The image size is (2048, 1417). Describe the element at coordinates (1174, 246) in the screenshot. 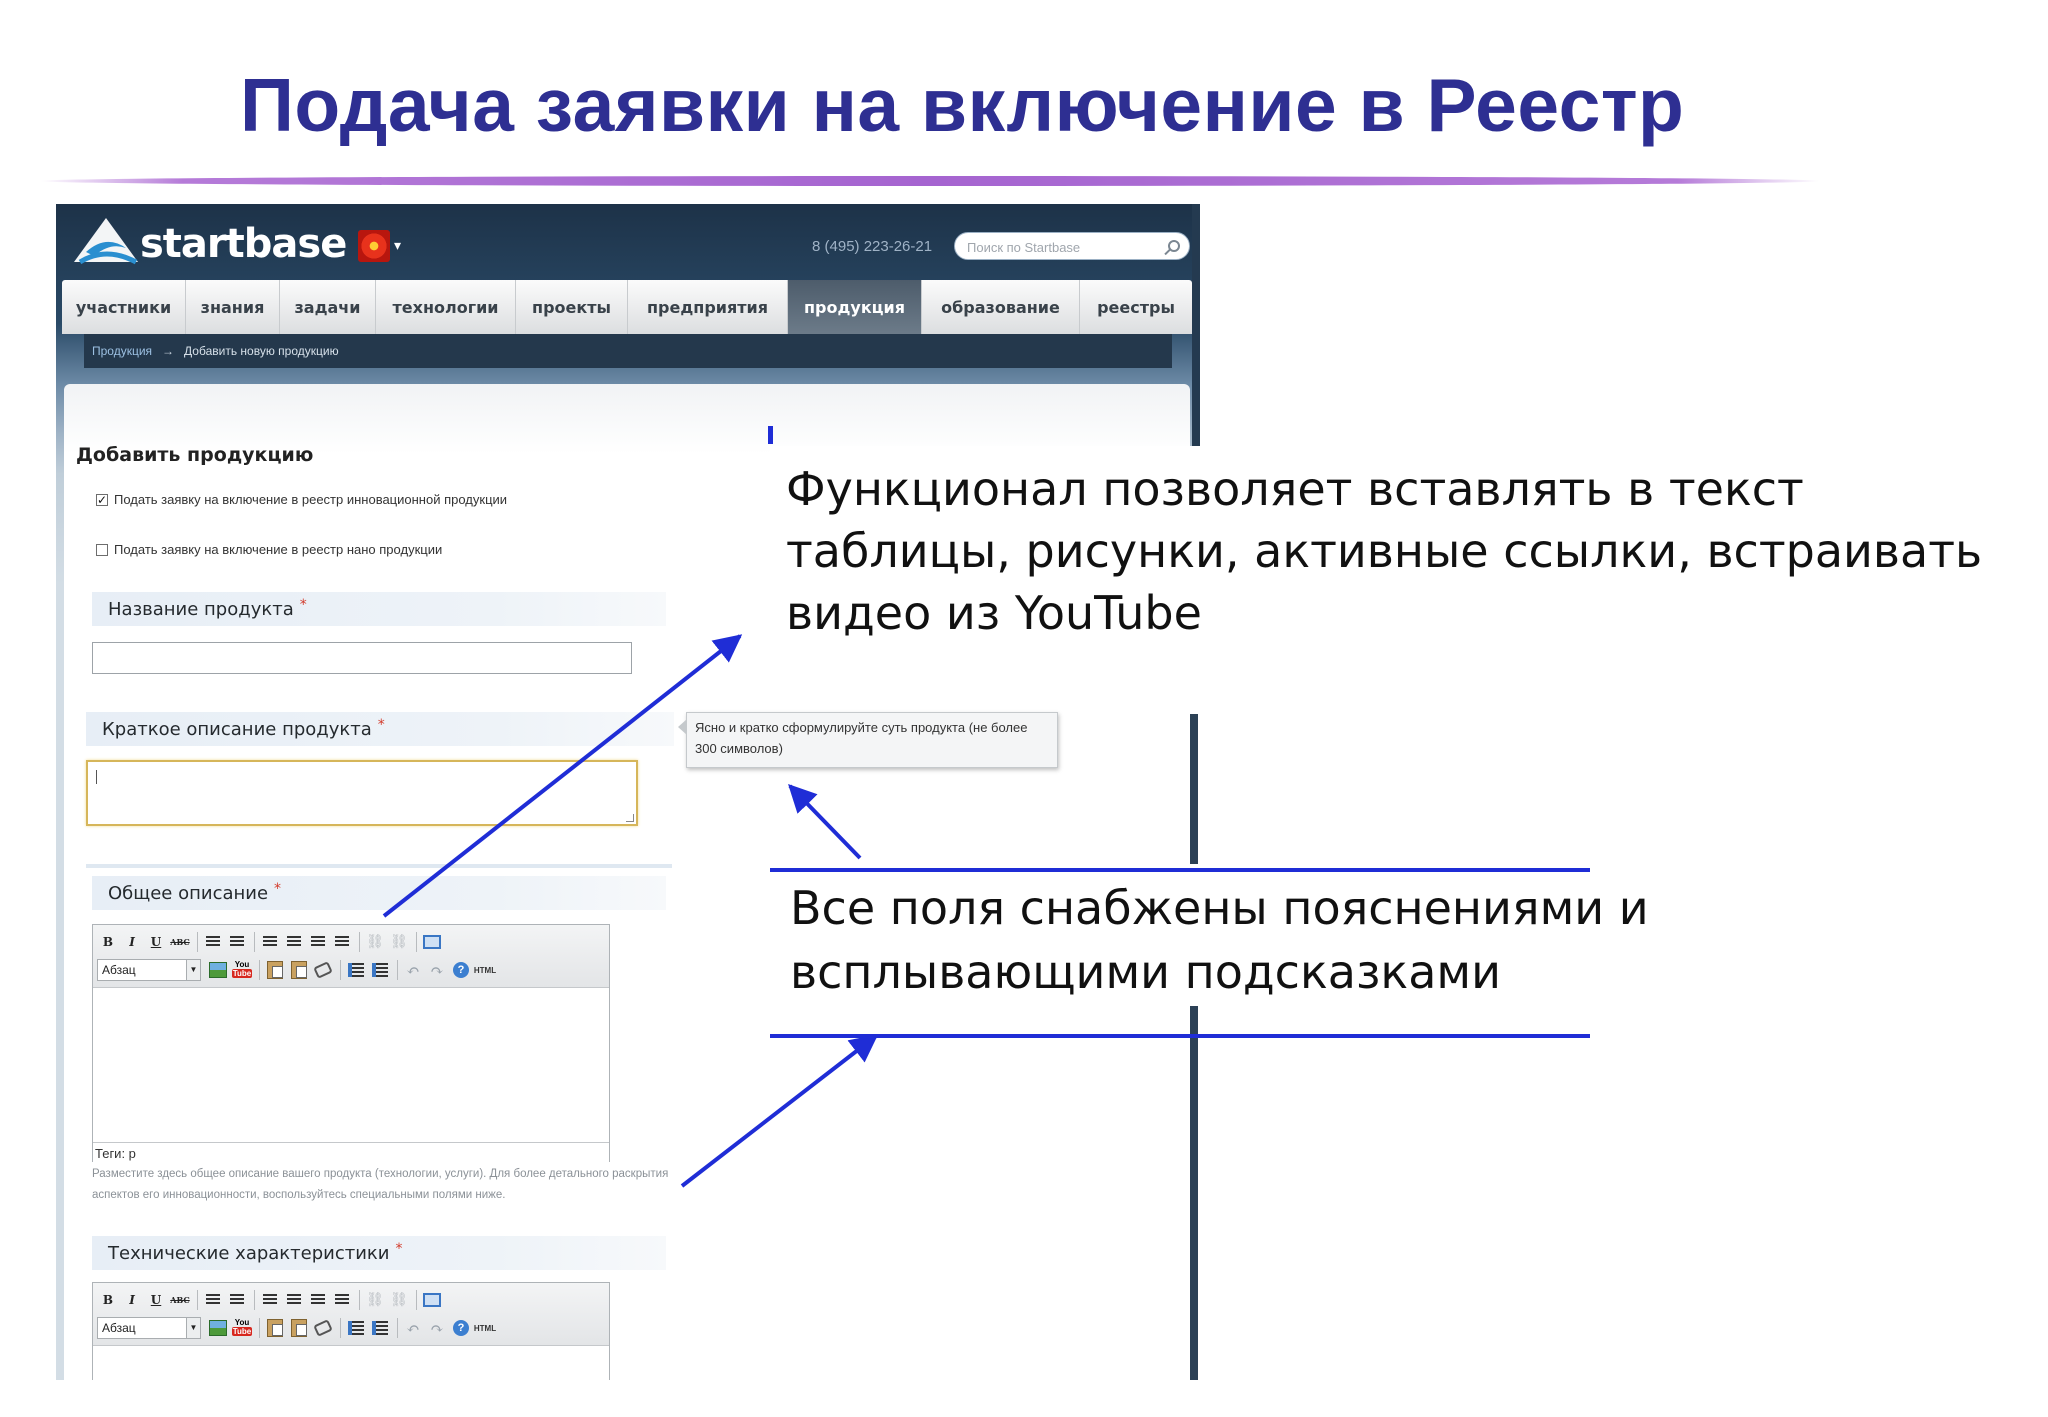

I see `search-icon` at that location.